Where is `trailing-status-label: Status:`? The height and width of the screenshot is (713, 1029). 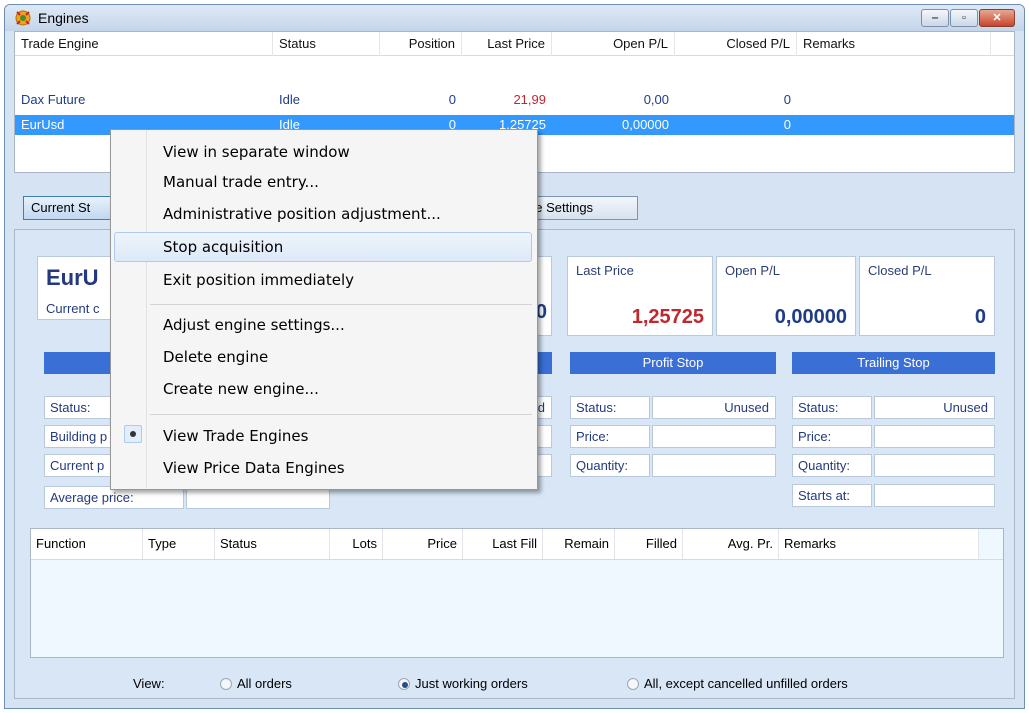
trailing-status-label: Status: is located at coordinates (832, 407).